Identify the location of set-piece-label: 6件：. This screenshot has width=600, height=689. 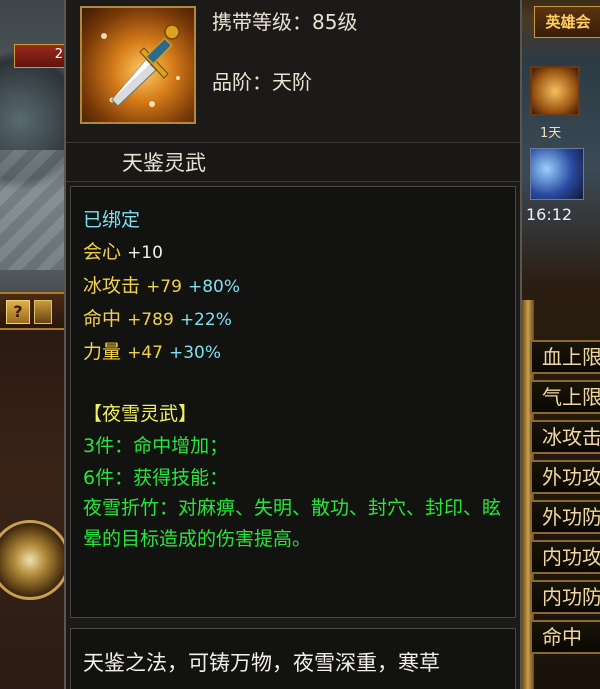
(108, 478).